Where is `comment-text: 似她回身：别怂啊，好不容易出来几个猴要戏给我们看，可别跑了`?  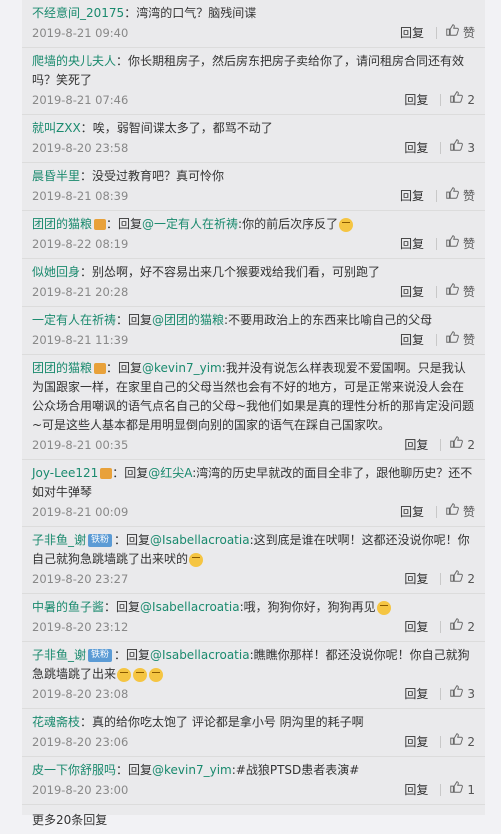
comment-text: 似她回身：别怂啊，好不容易出来几个猴要戏给我们看，可别跑了 is located at coordinates (253, 272).